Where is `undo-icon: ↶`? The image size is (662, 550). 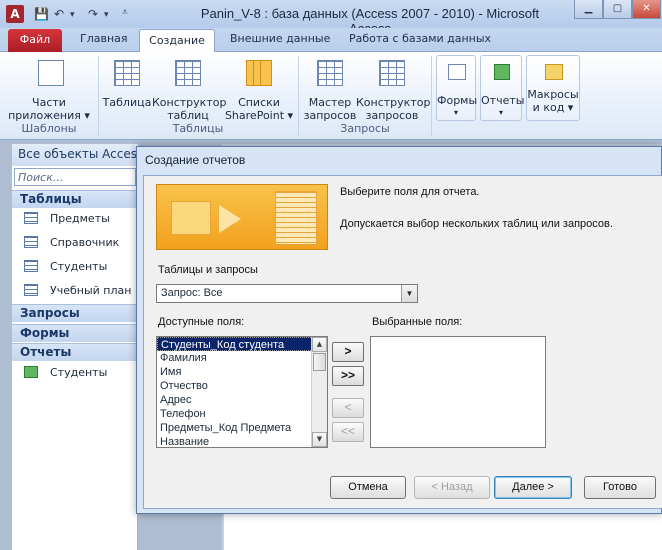
undo-icon: ↶ is located at coordinates (59, 14).